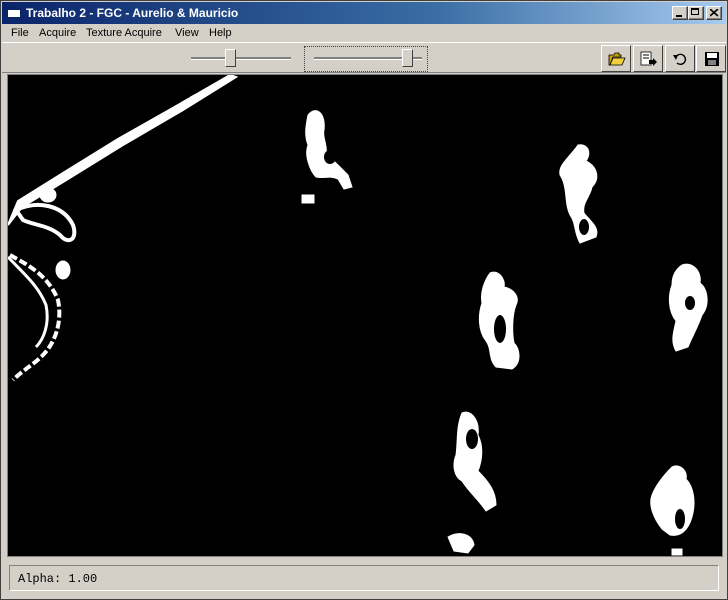  What do you see at coordinates (14, 12) in the screenshot?
I see `app-icon` at bounding box center [14, 12].